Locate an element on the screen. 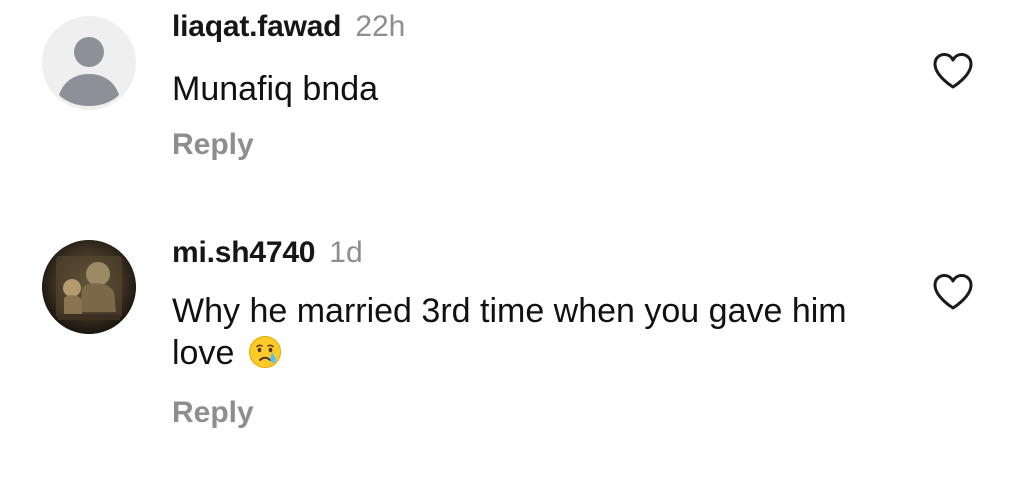 The height and width of the screenshot is (485, 1024). photo-avatar-icon is located at coordinates (89, 287).